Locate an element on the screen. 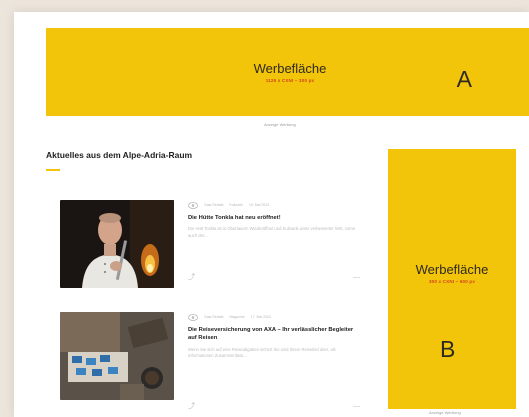 The image size is (529, 417). article-date: 15. Mai 2024 is located at coordinates (259, 205).